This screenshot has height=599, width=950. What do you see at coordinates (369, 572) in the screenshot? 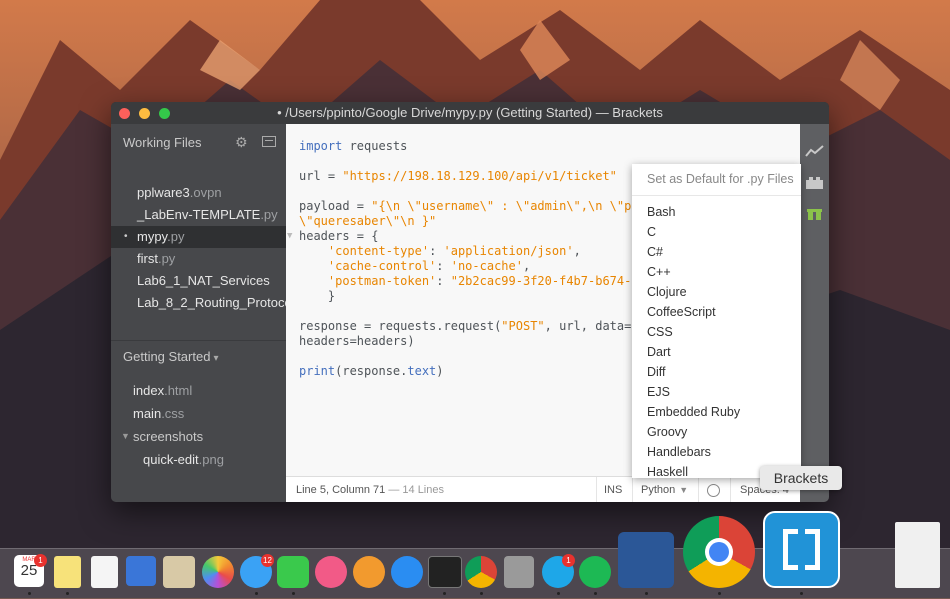
I see `ibooks-icon` at bounding box center [369, 572].